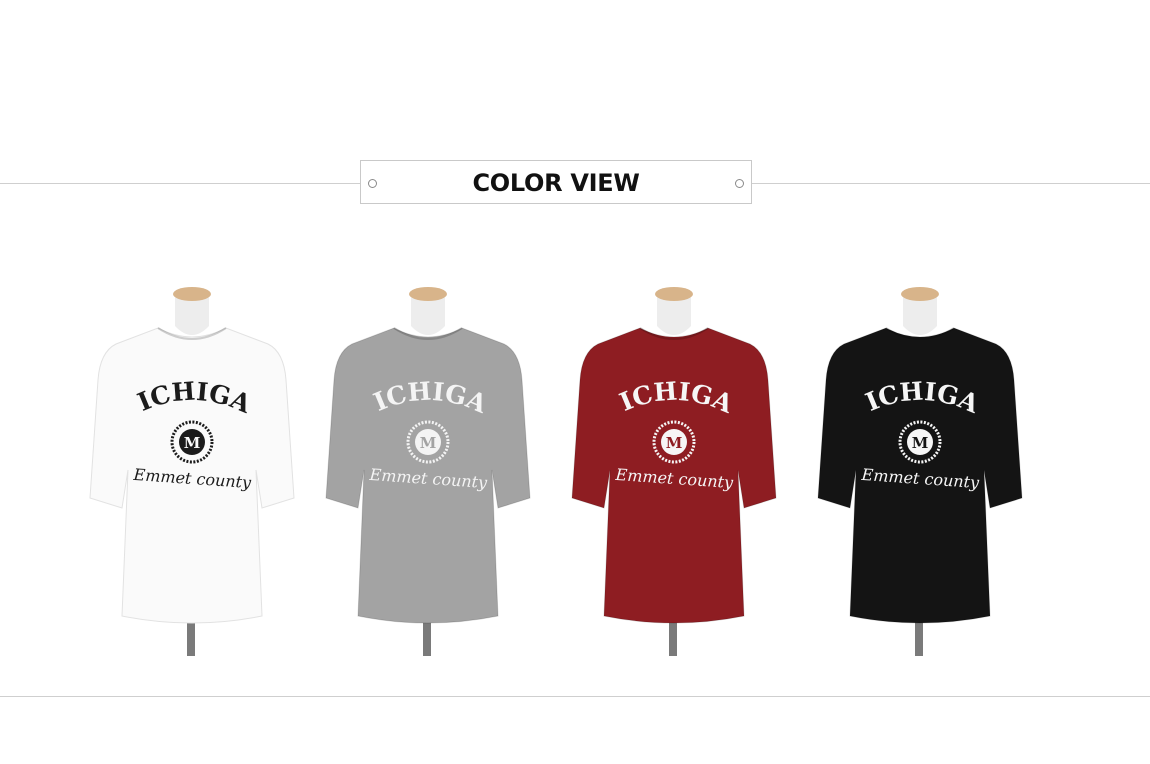 The image size is (1150, 764). I want to click on product-image-grey-tee: MICHIGAN M Emmet county, so click(421, 453).